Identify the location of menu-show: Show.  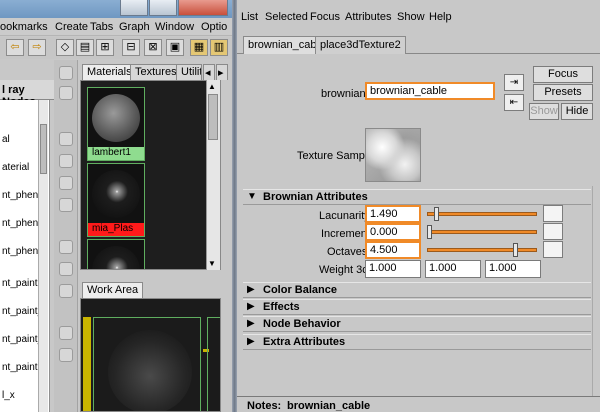
(411, 17).